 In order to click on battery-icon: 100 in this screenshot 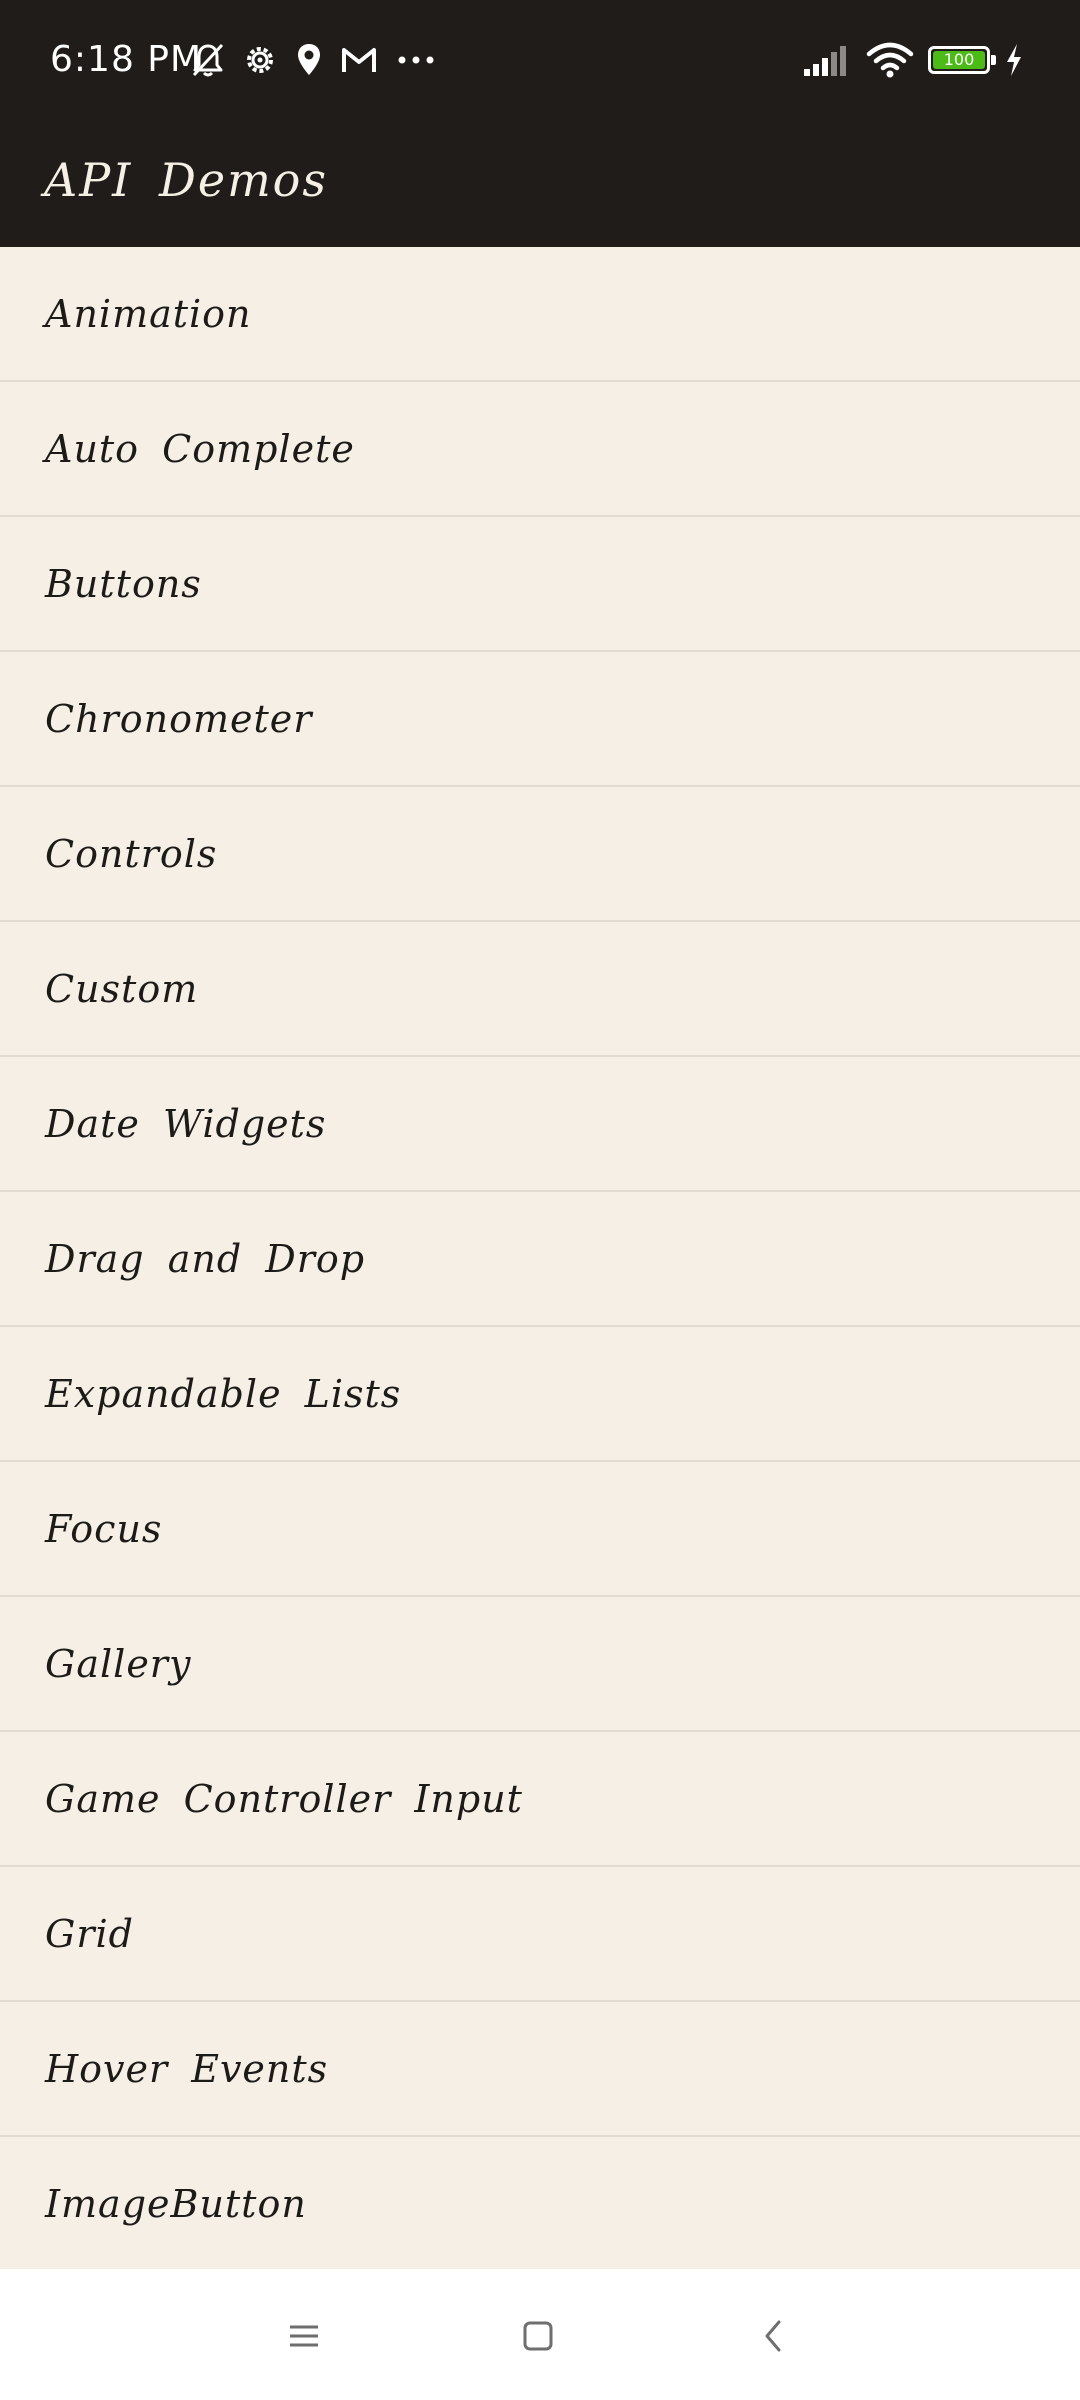, I will do `click(962, 60)`.